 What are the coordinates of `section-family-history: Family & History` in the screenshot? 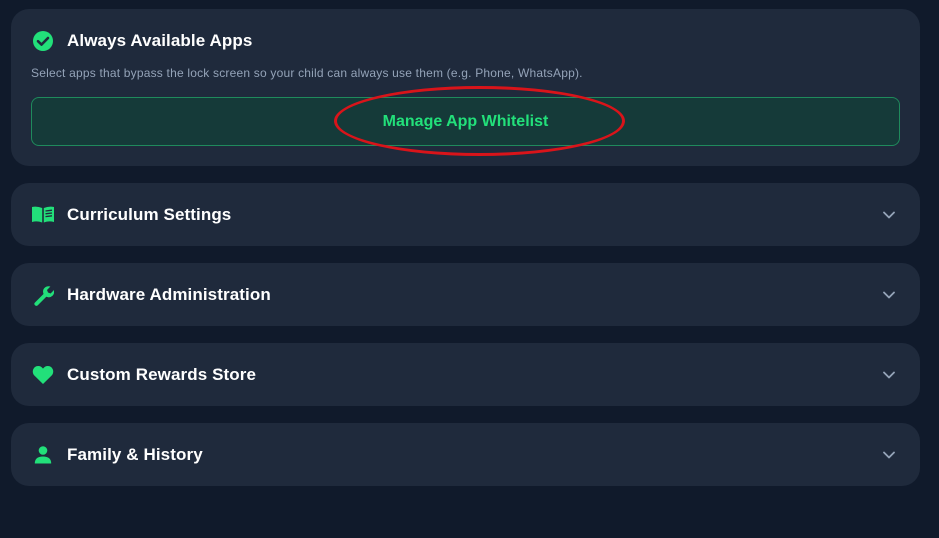 It's located at (465, 454).